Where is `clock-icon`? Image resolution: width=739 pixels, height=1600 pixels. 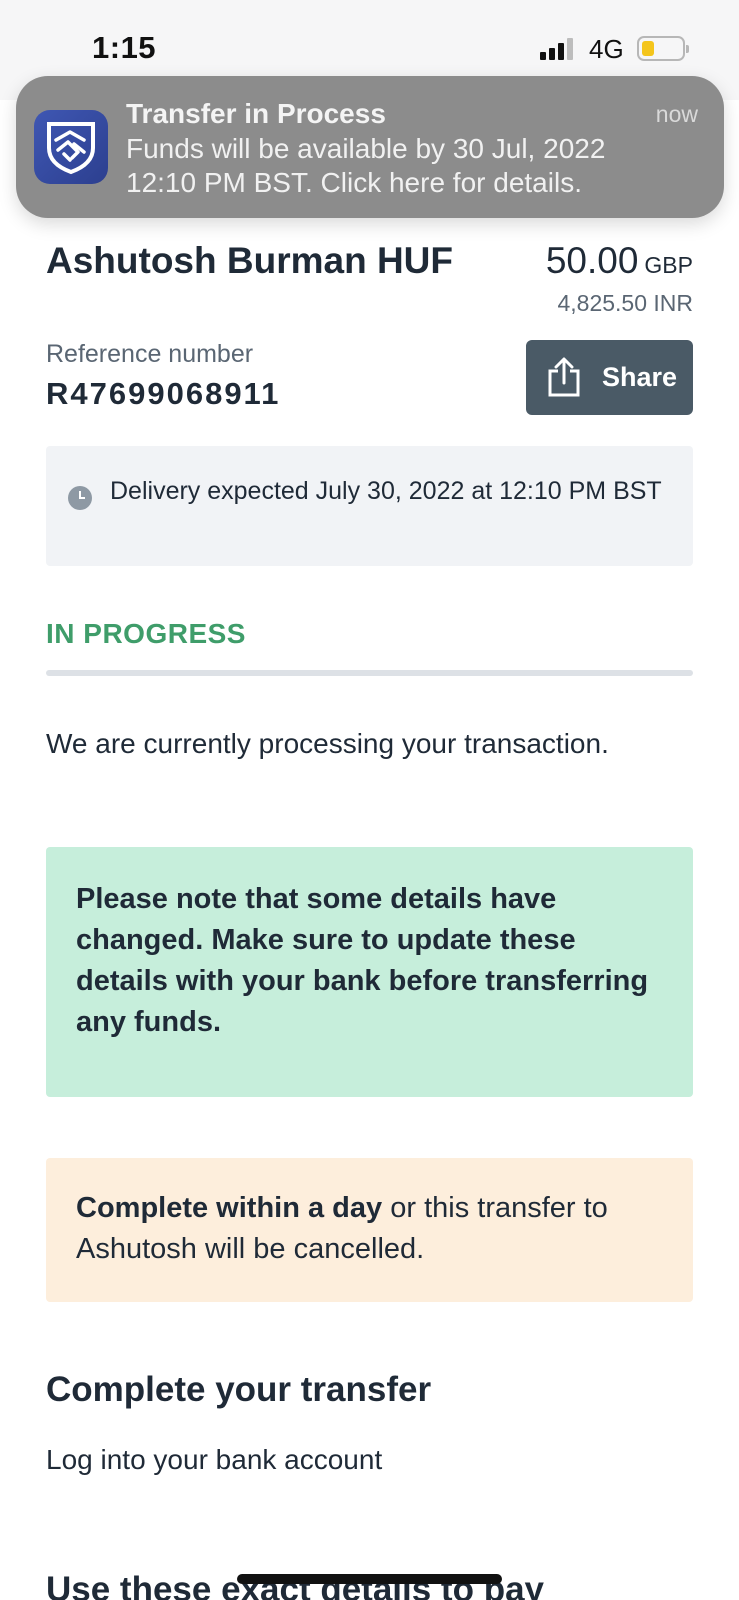
clock-icon is located at coordinates (80, 498).